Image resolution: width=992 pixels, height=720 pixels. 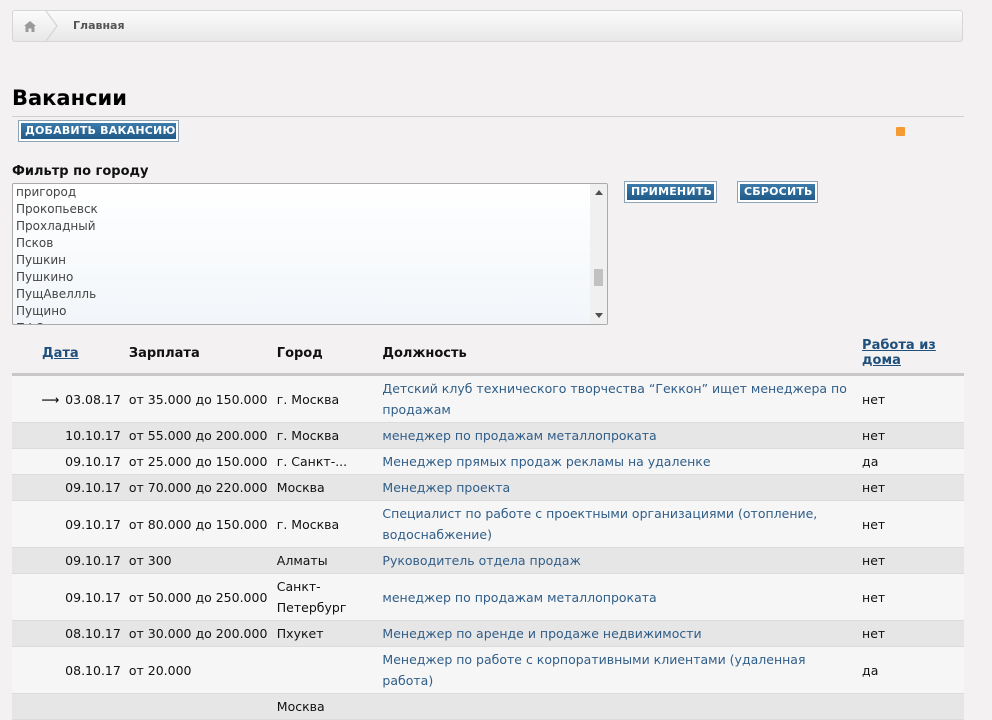 I want to click on table-row: Москва, so click(x=488, y=706).